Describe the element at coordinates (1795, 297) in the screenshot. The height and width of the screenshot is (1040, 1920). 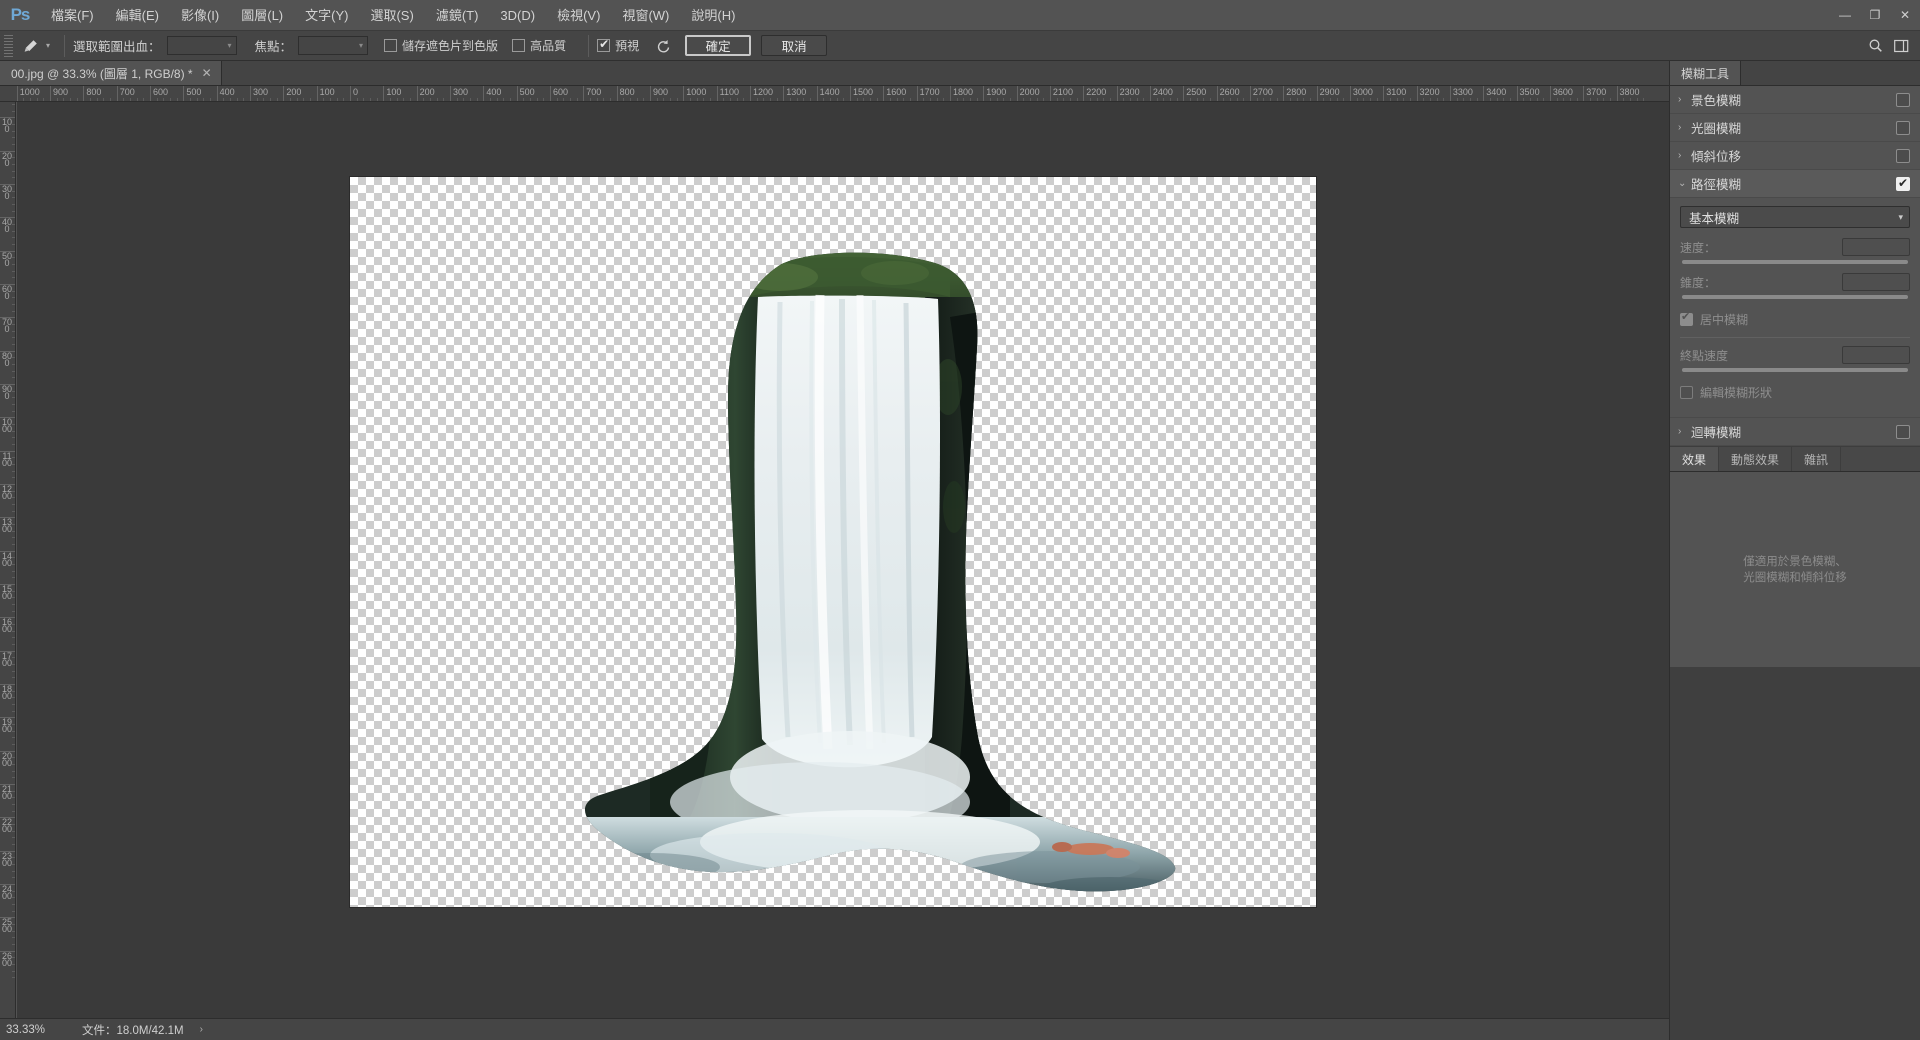
I see `taper-slider` at that location.